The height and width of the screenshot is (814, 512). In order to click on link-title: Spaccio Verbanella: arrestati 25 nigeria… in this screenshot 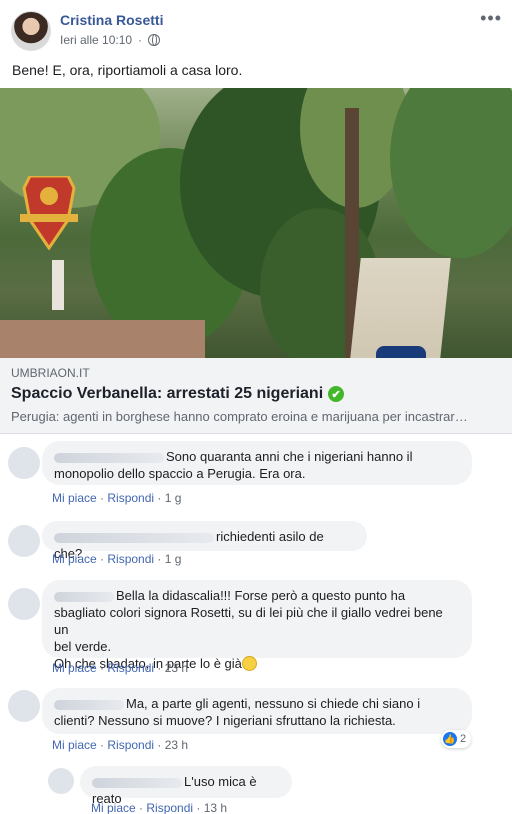, I will do `click(178, 394)`.